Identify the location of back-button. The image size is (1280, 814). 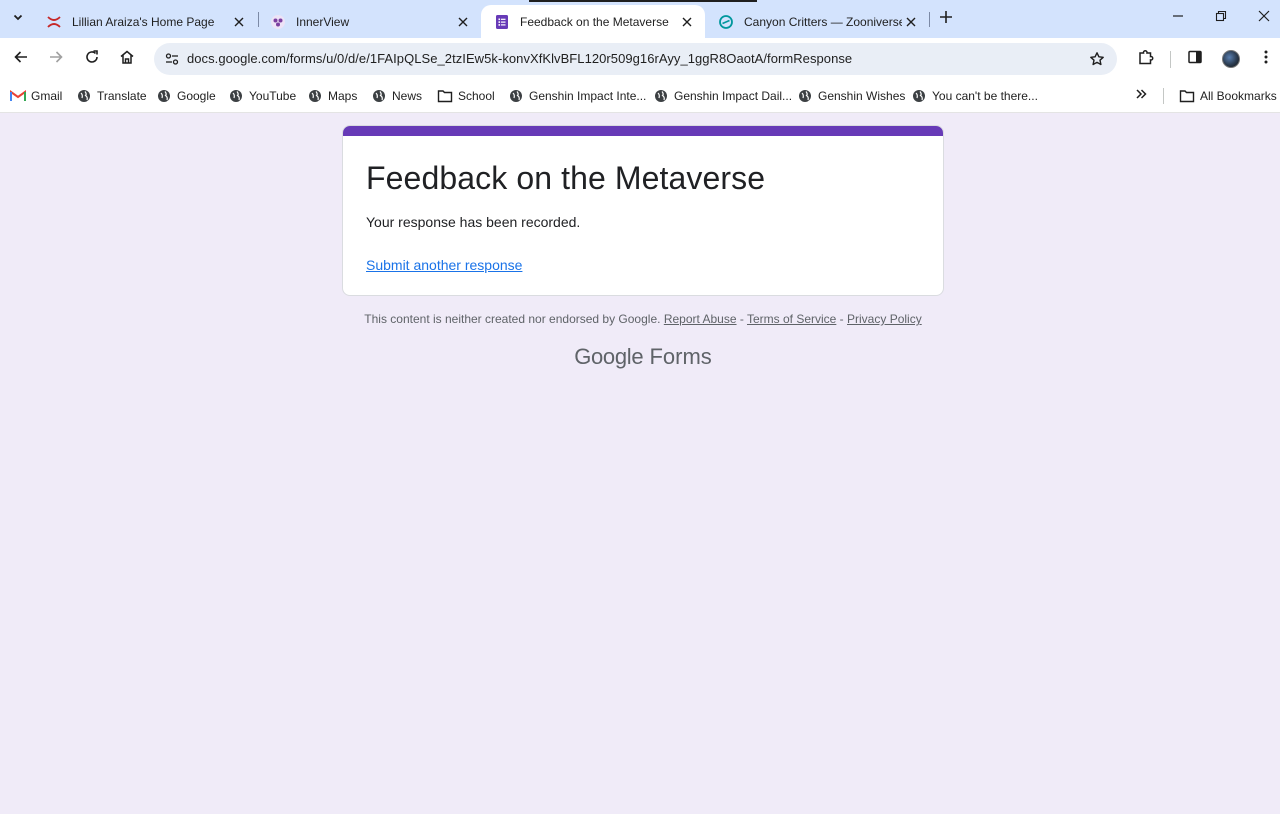
(21, 59).